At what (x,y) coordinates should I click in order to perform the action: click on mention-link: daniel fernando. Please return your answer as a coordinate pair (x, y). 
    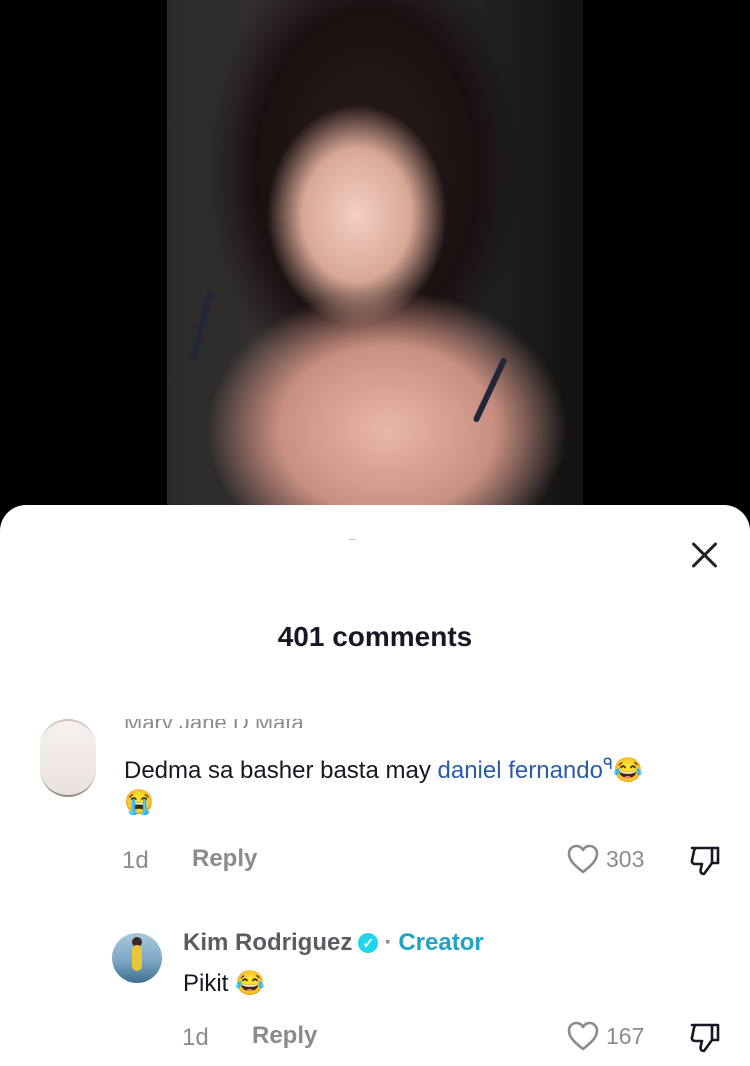
    Looking at the image, I should click on (520, 770).